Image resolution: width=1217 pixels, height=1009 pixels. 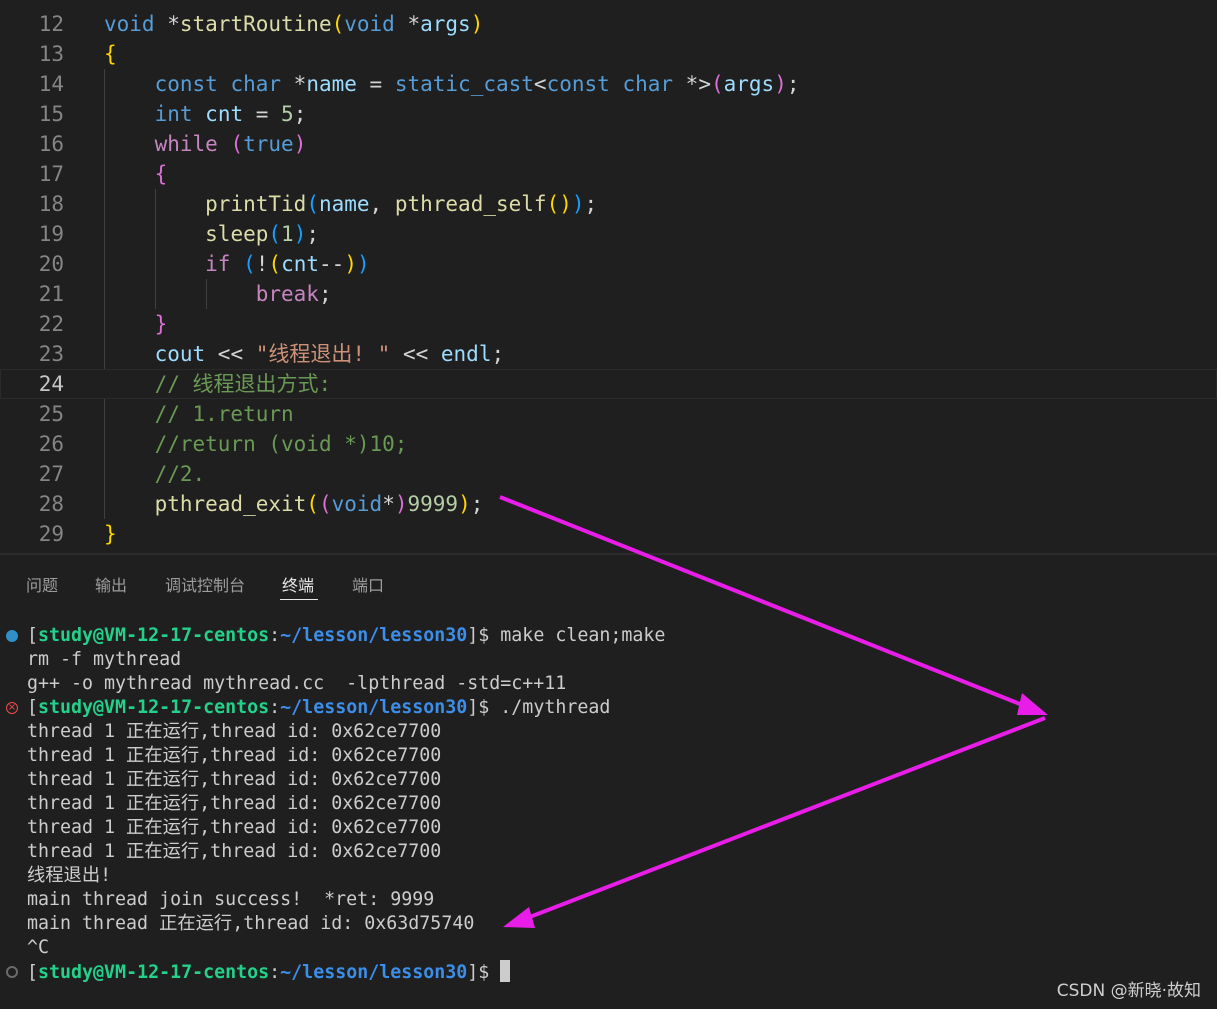 What do you see at coordinates (298, 584) in the screenshot?
I see `panel-tab: 终端` at bounding box center [298, 584].